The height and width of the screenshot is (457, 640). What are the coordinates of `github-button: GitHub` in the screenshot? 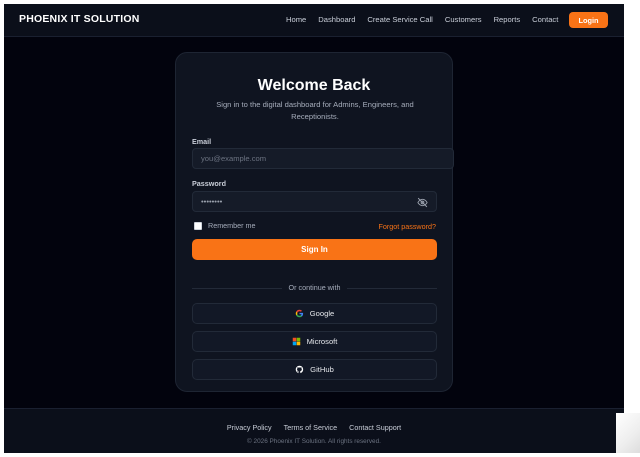 It's located at (314, 369).